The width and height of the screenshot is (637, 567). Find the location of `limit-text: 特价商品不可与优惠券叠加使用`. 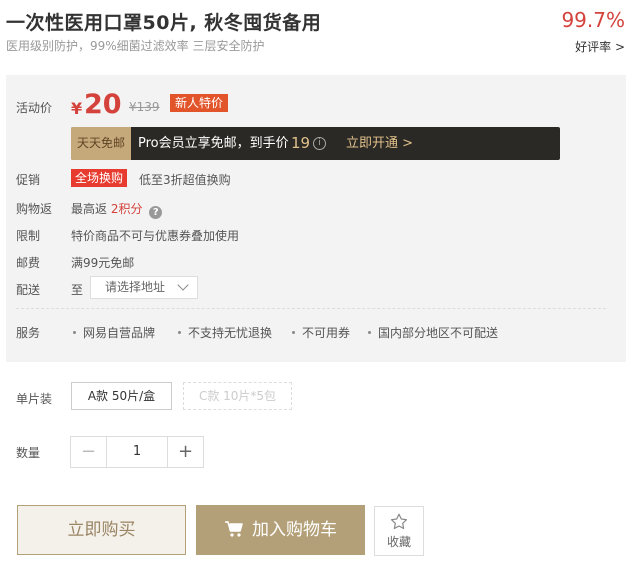

limit-text: 特价商品不可与优惠券叠加使用 is located at coordinates (155, 236).